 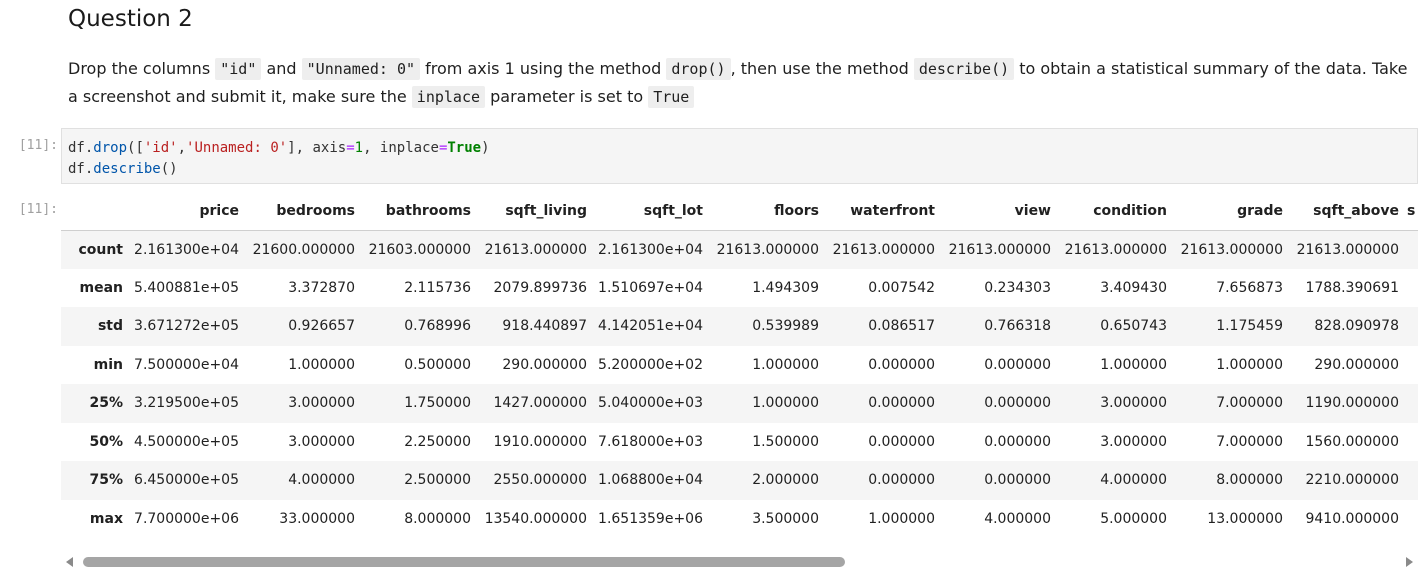 I want to click on column-header: floors, so click(x=761, y=211).